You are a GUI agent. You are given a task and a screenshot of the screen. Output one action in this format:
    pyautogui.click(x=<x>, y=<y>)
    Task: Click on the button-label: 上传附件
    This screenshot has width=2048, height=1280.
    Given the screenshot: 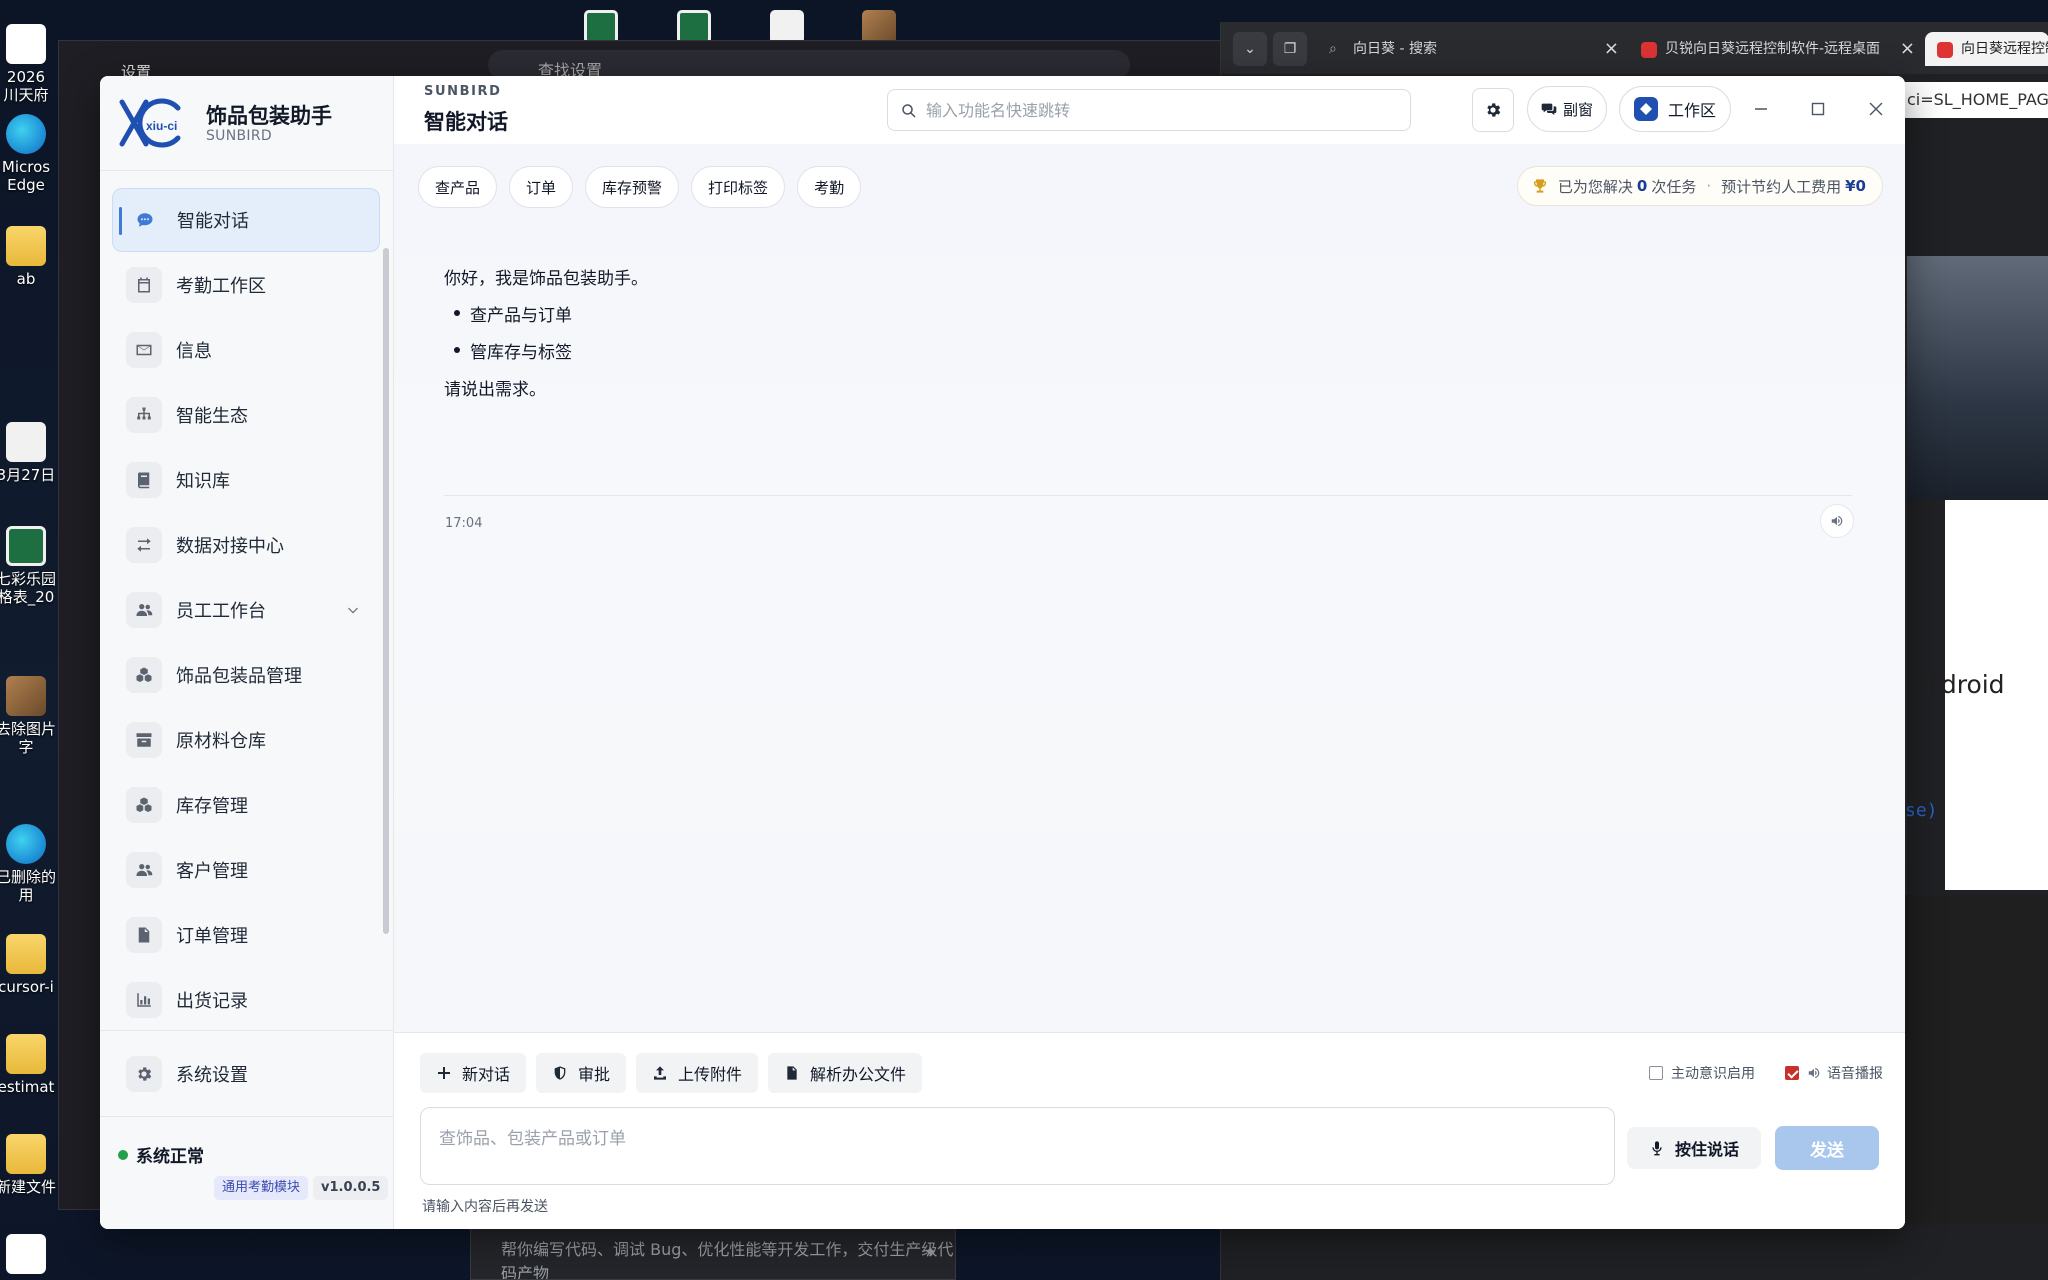 What is the action you would take?
    pyautogui.click(x=710, y=1074)
    